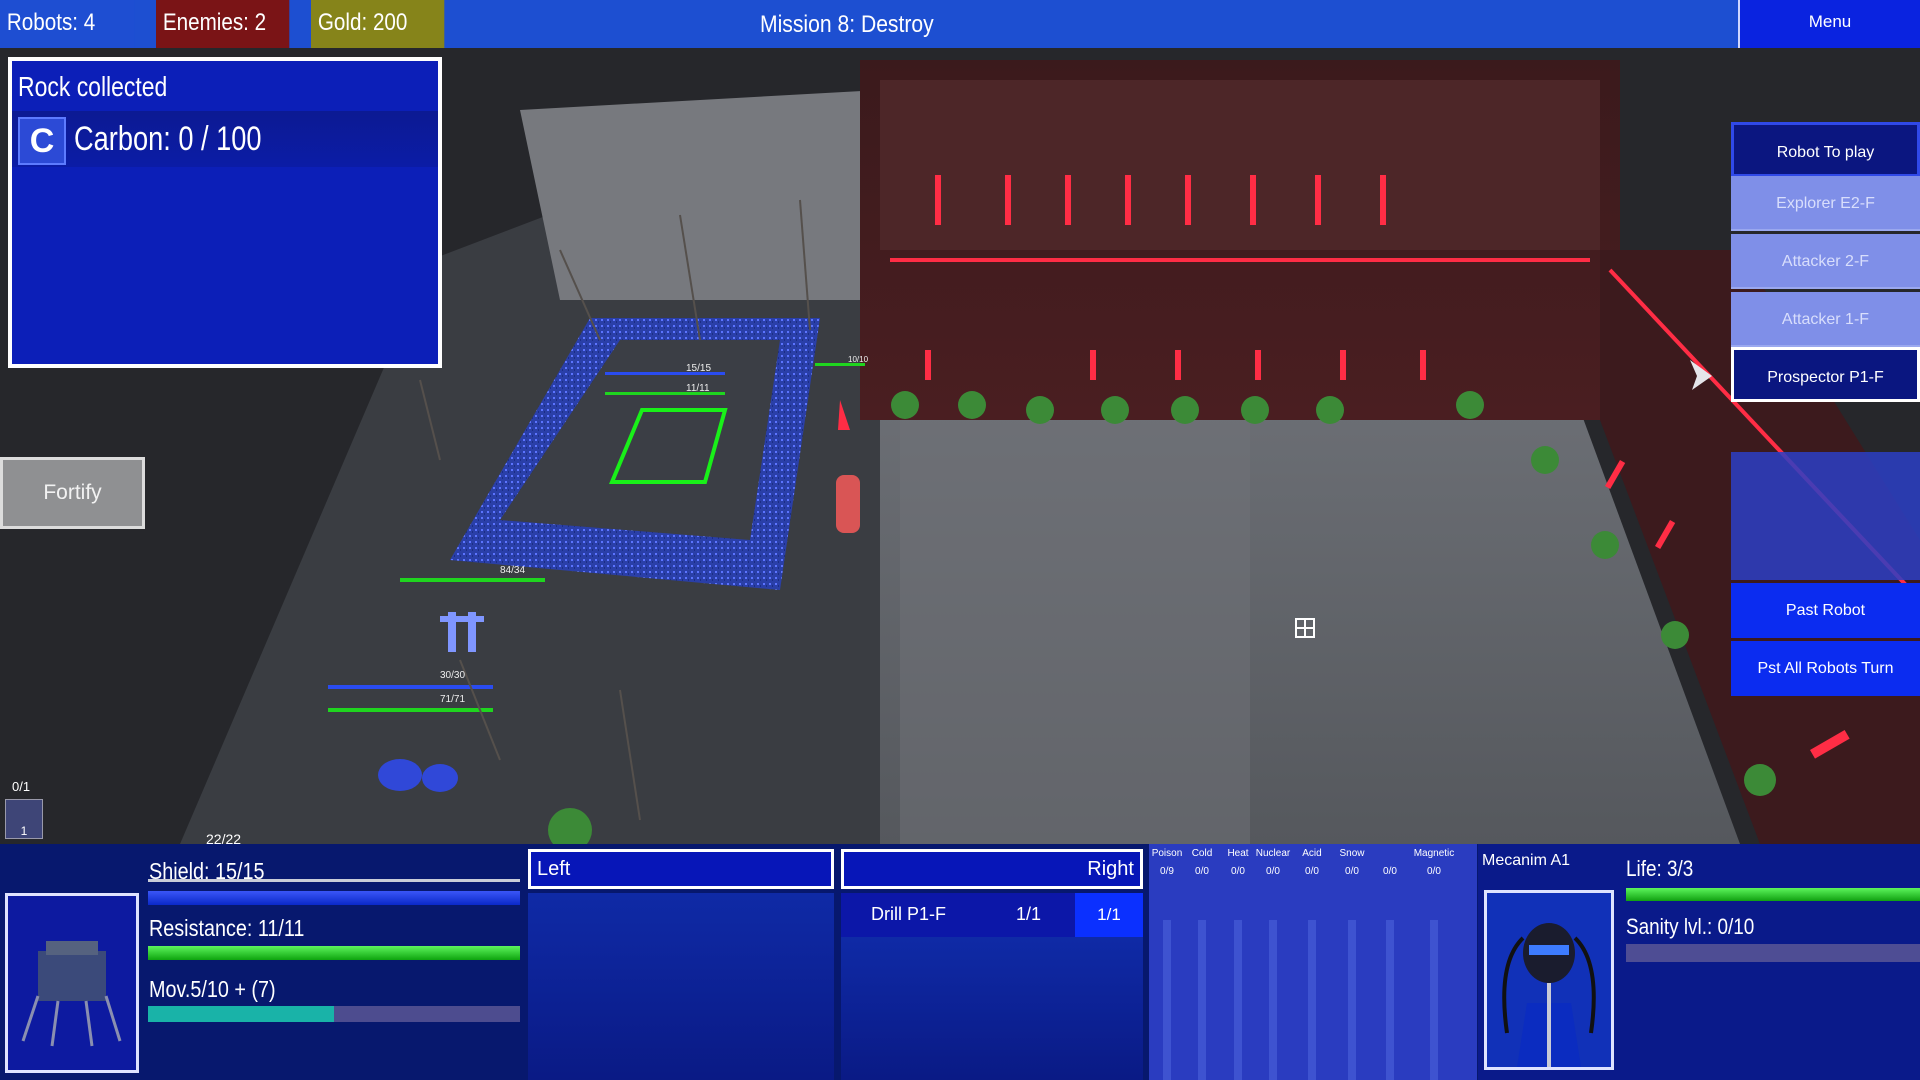 This screenshot has width=1920, height=1080. What do you see at coordinates (1434, 853) in the screenshot?
I see `resist-name: Magnetic` at bounding box center [1434, 853].